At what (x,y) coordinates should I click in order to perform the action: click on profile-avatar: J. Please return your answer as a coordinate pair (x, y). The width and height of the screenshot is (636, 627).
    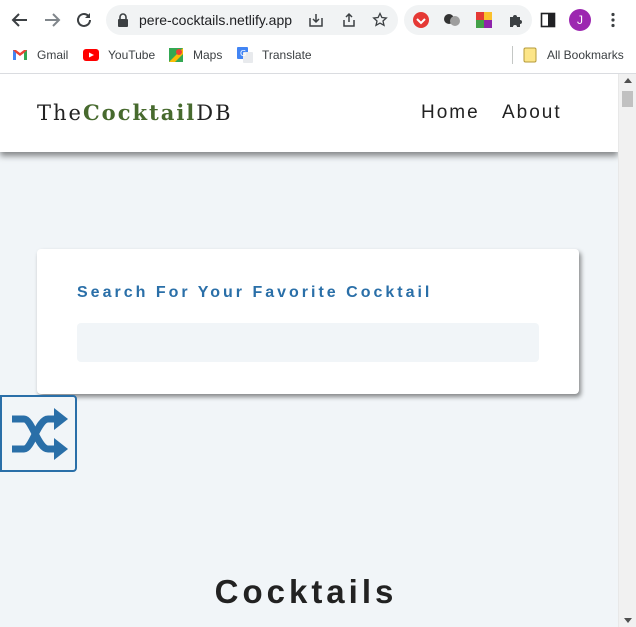
    Looking at the image, I should click on (580, 20).